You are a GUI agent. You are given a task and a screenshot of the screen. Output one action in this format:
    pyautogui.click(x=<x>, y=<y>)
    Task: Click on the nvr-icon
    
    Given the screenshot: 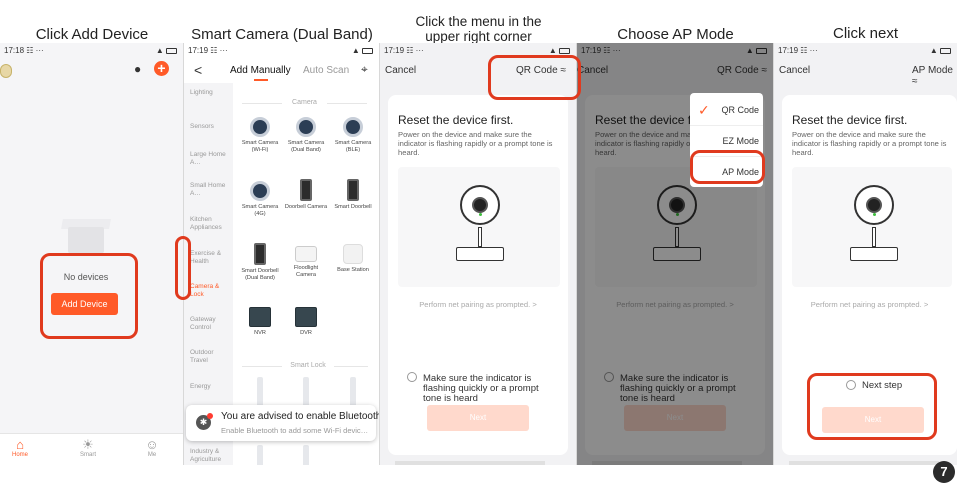 What is the action you would take?
    pyautogui.click(x=260, y=317)
    